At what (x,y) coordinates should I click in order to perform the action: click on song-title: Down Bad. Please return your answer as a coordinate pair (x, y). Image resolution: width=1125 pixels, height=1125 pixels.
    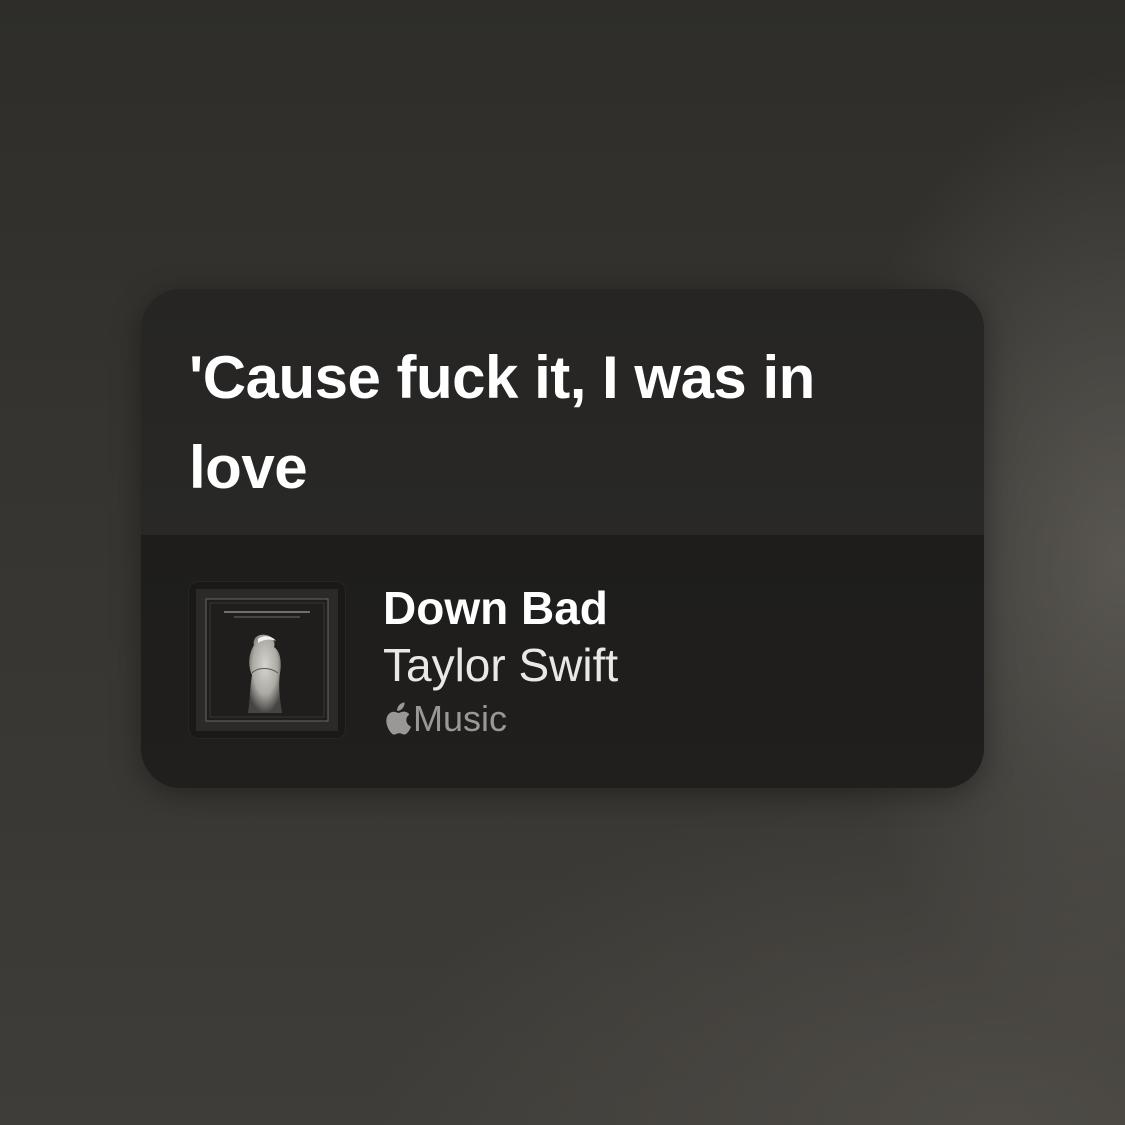
    Looking at the image, I should click on (495, 608).